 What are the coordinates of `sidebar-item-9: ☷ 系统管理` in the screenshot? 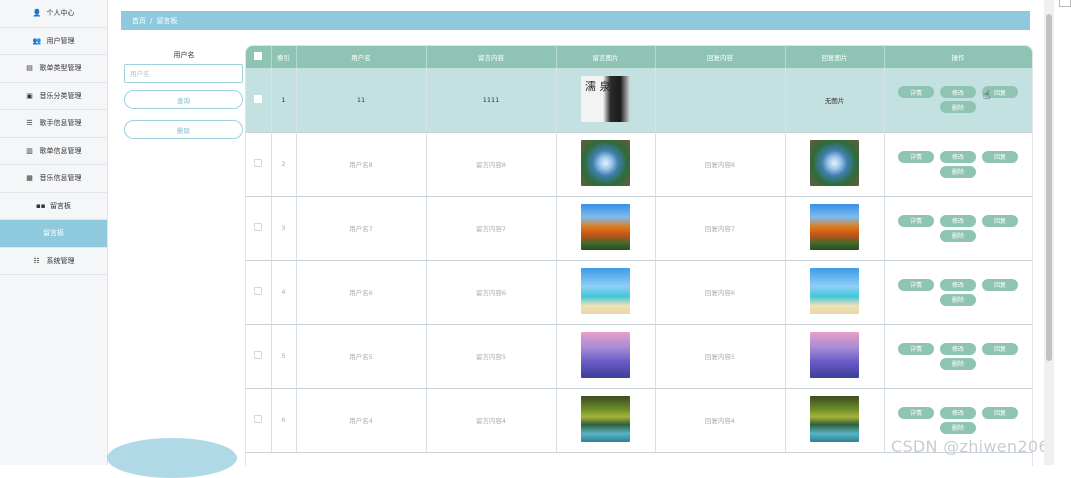 It's located at (53, 261).